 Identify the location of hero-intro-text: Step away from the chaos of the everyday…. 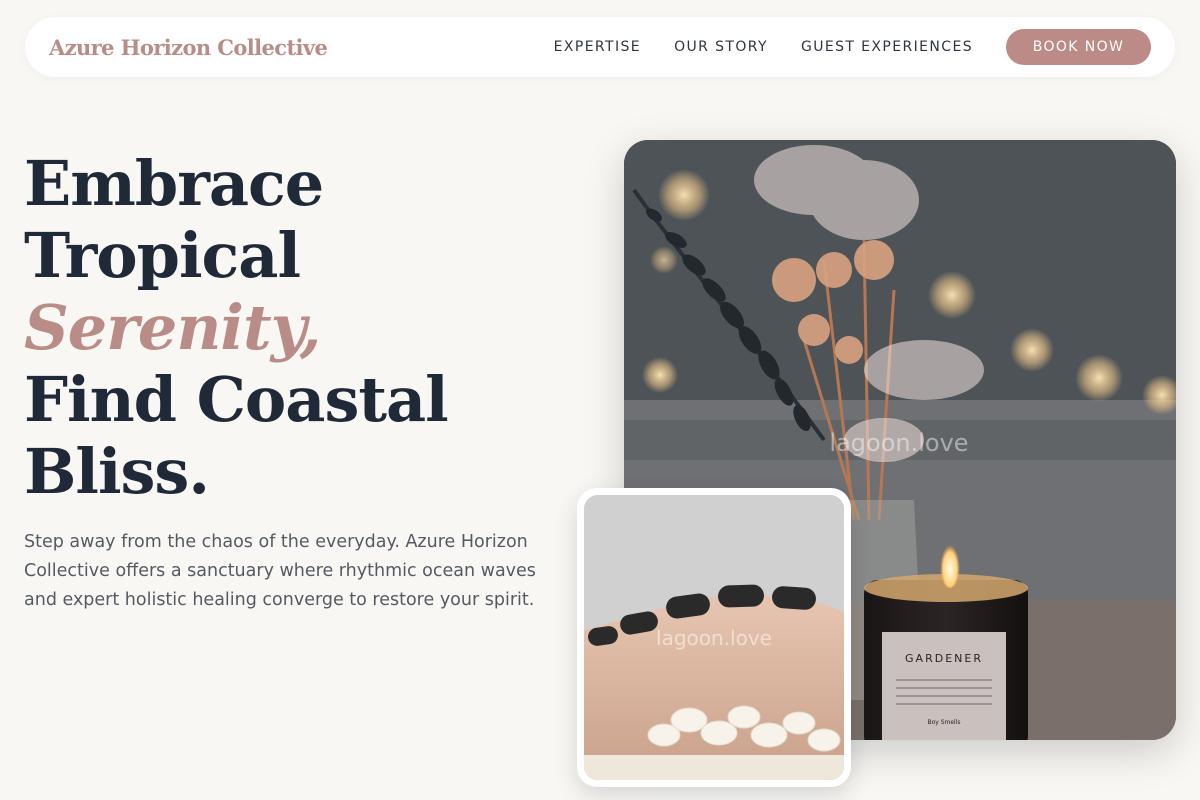
(280, 571).